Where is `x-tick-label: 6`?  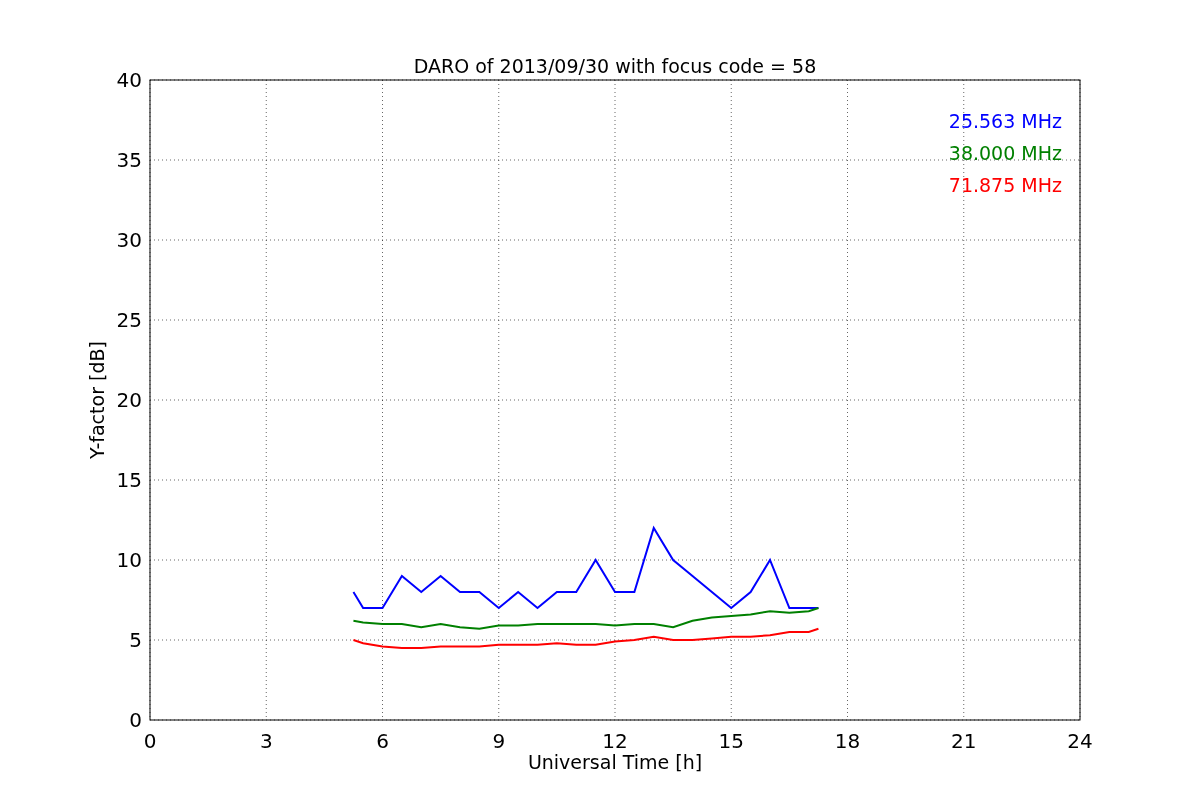
x-tick-label: 6 is located at coordinates (382, 741).